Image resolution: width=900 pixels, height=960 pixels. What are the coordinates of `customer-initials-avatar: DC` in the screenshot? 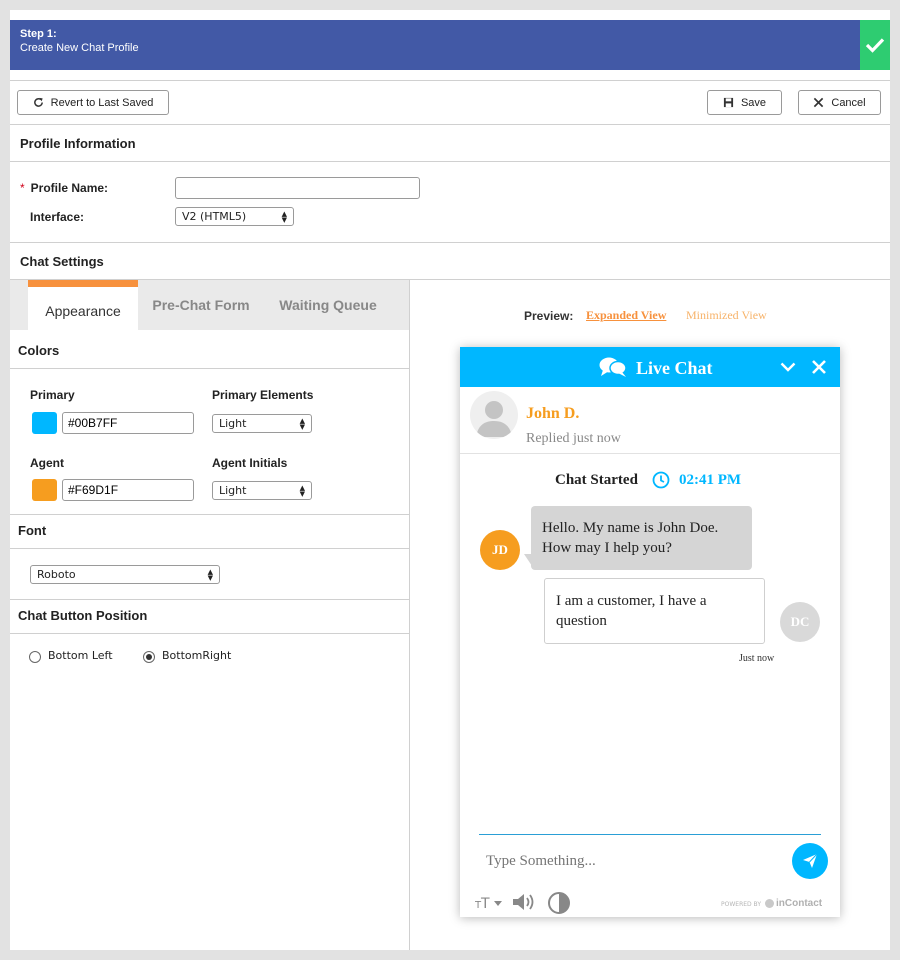 It's located at (800, 622).